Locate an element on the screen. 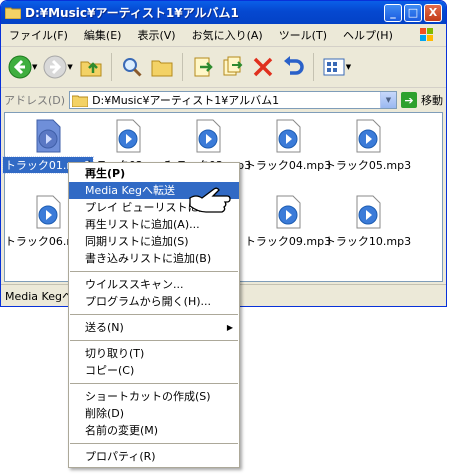  menu-item-add-to-burn-list: 書き込みリストに追加(B) is located at coordinates (154, 258).